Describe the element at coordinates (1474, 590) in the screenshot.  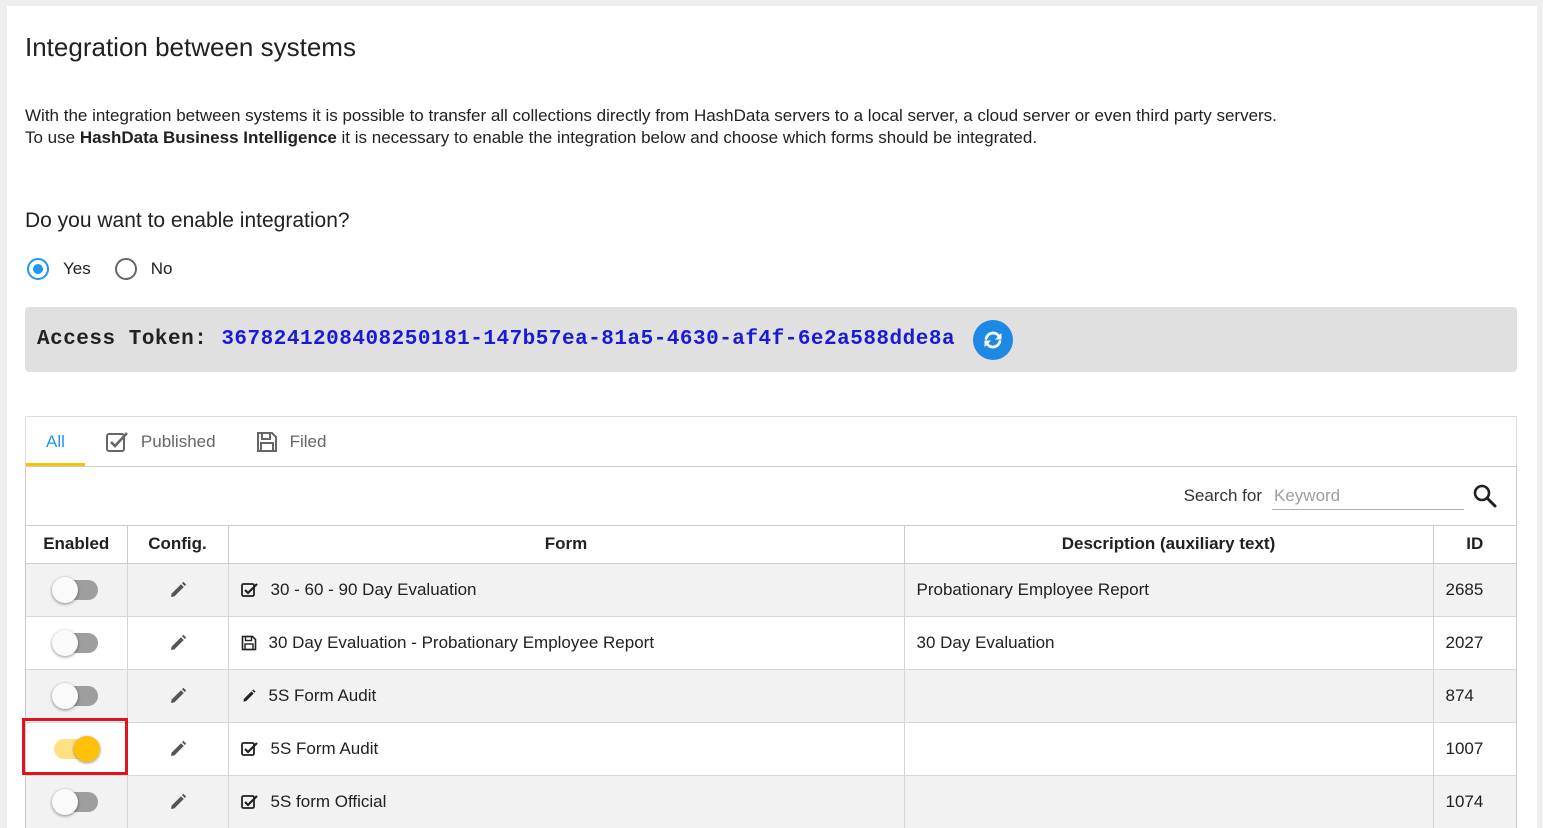
I see `id-cell: 2685` at that location.